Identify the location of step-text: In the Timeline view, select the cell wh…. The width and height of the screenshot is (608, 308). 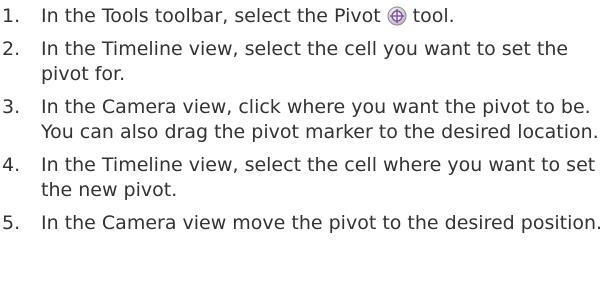
(318, 177).